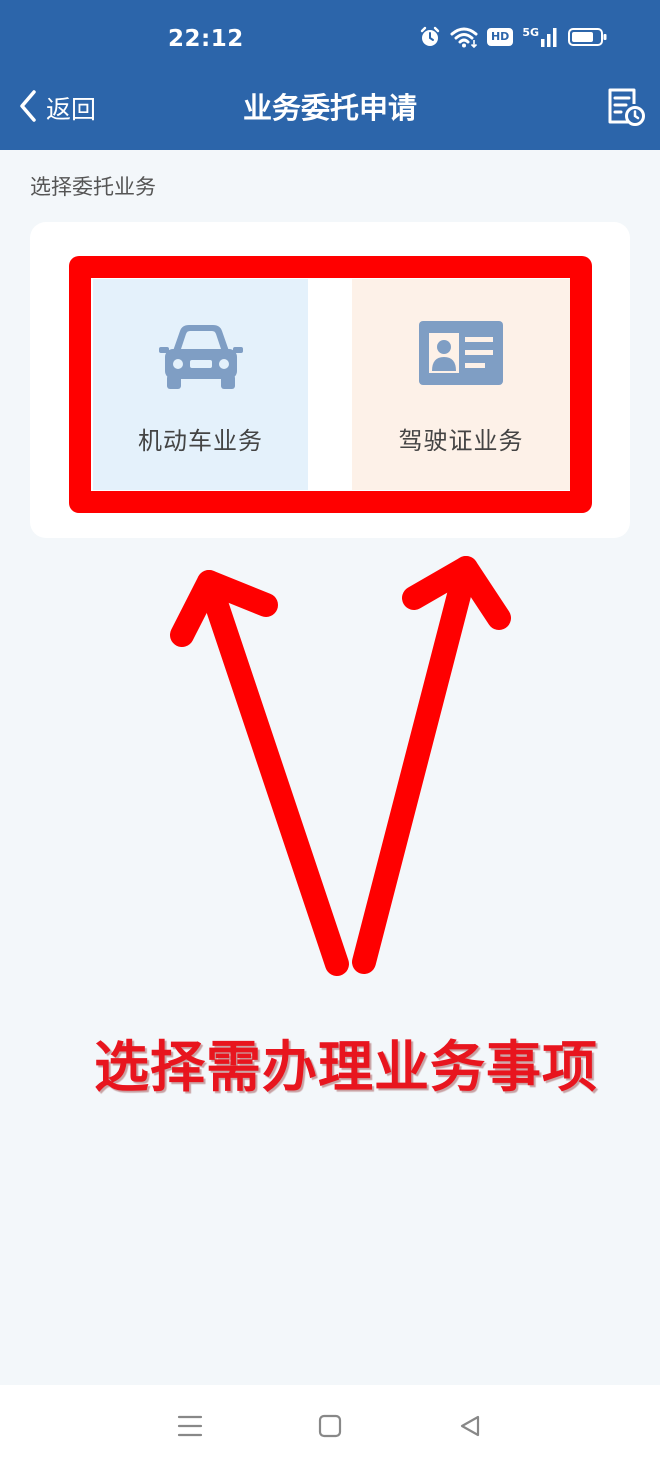 The height and width of the screenshot is (1467, 660). What do you see at coordinates (461, 355) in the screenshot?
I see `id-card-icon` at bounding box center [461, 355].